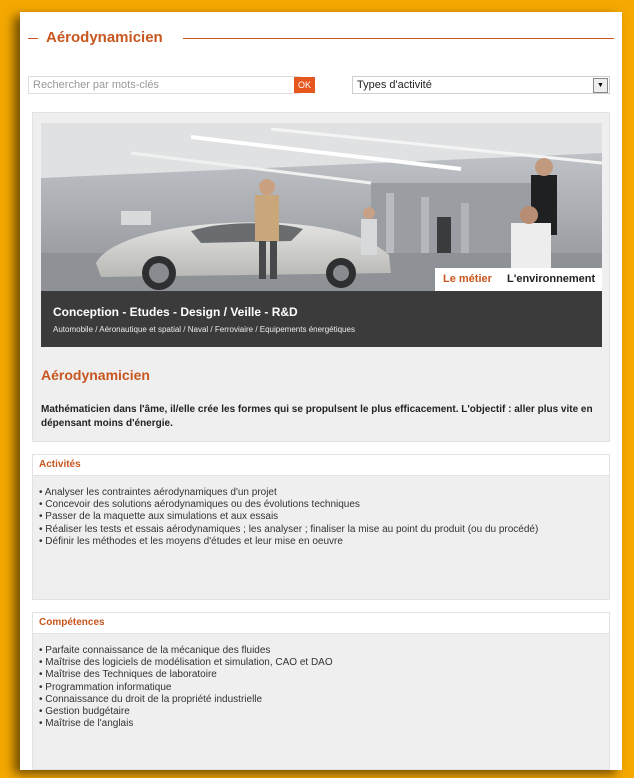 This screenshot has height=778, width=634. I want to click on page-header: Aérodynamicien, so click(321, 38).